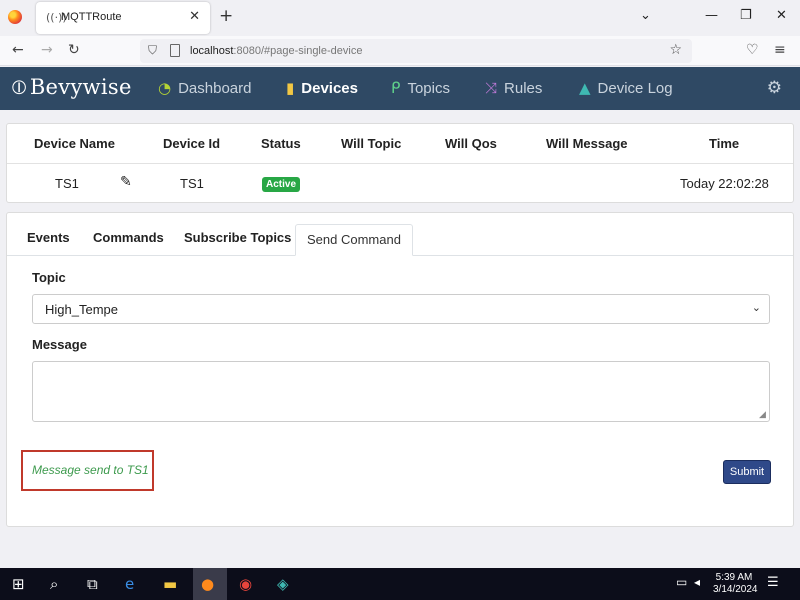 This screenshot has width=800, height=600. What do you see at coordinates (18, 50) in the screenshot?
I see `back-icon: ←` at bounding box center [18, 50].